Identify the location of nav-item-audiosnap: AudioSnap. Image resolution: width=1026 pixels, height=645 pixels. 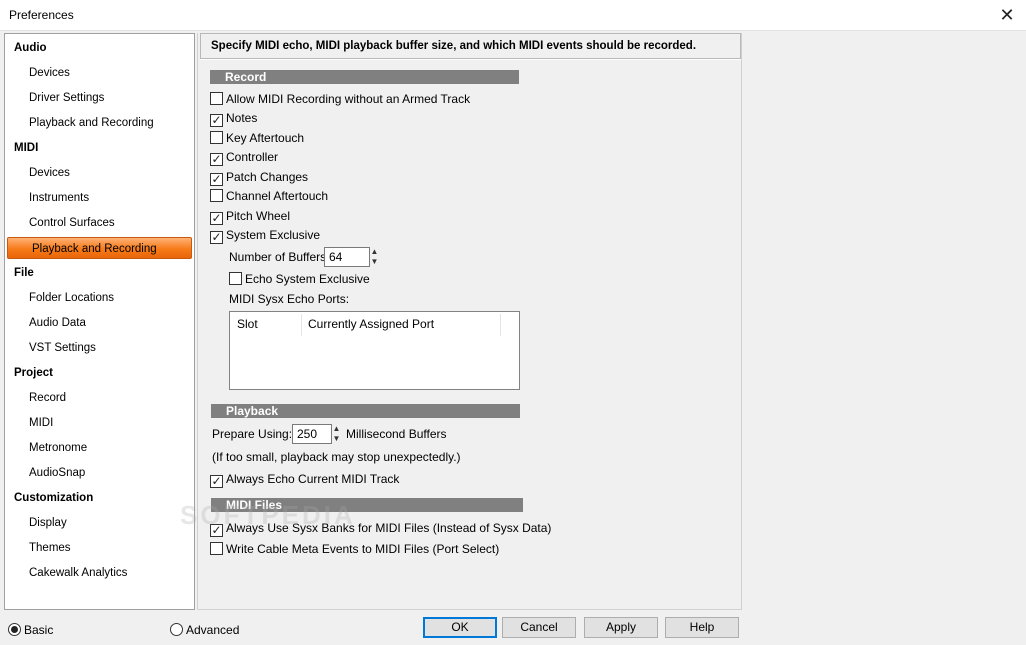
(99, 473).